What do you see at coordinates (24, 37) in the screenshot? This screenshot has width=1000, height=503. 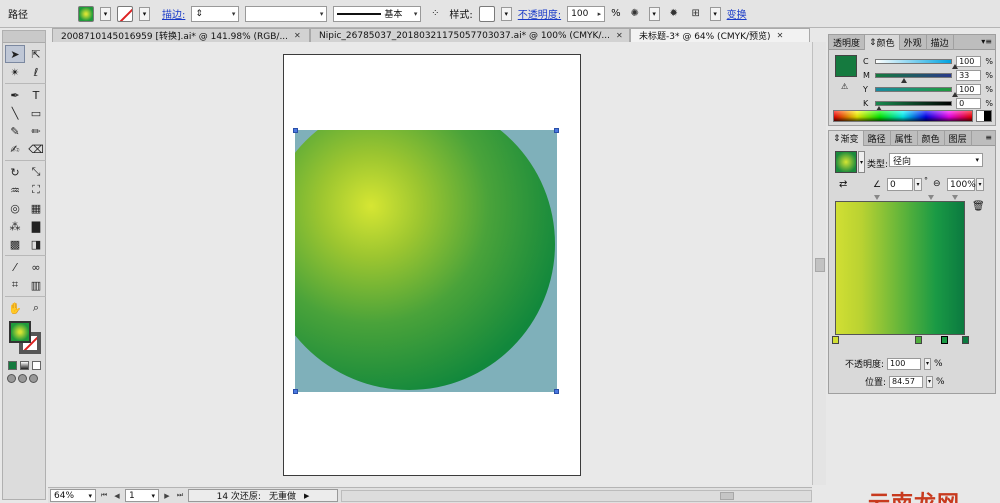 I see `toolbox-grip` at bounding box center [24, 37].